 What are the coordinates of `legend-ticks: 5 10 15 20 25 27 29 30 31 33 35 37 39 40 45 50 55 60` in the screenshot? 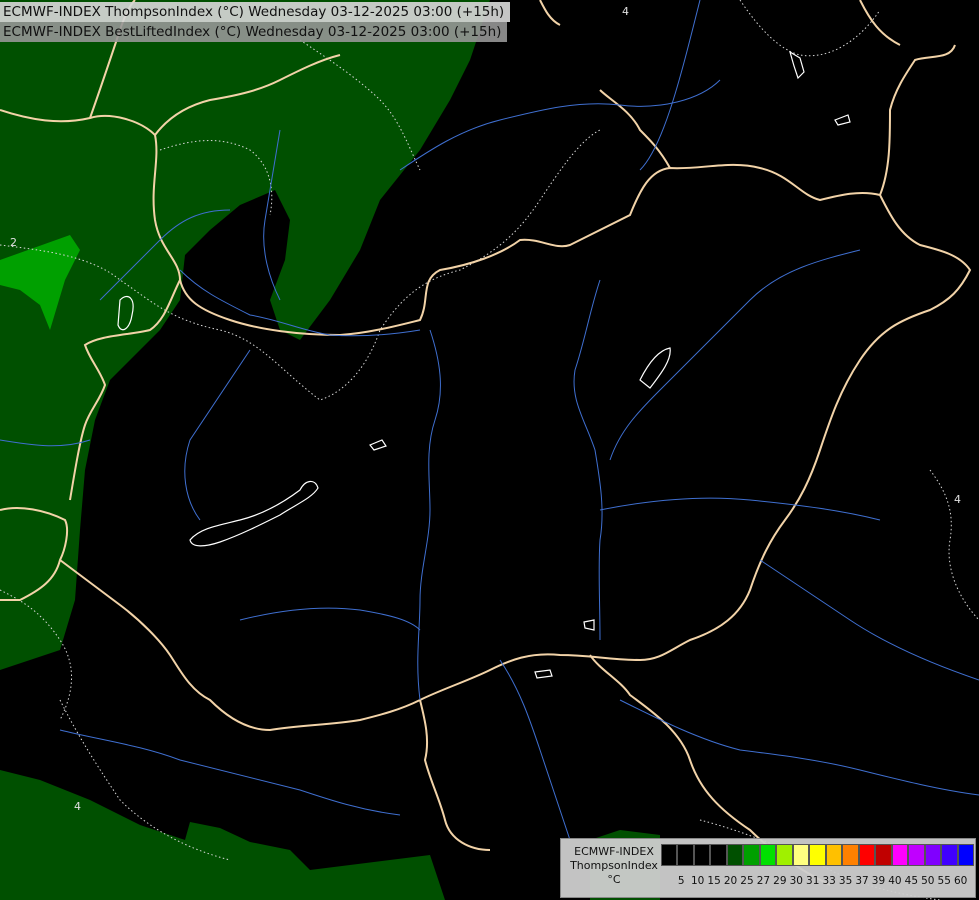 It's located at (821, 881).